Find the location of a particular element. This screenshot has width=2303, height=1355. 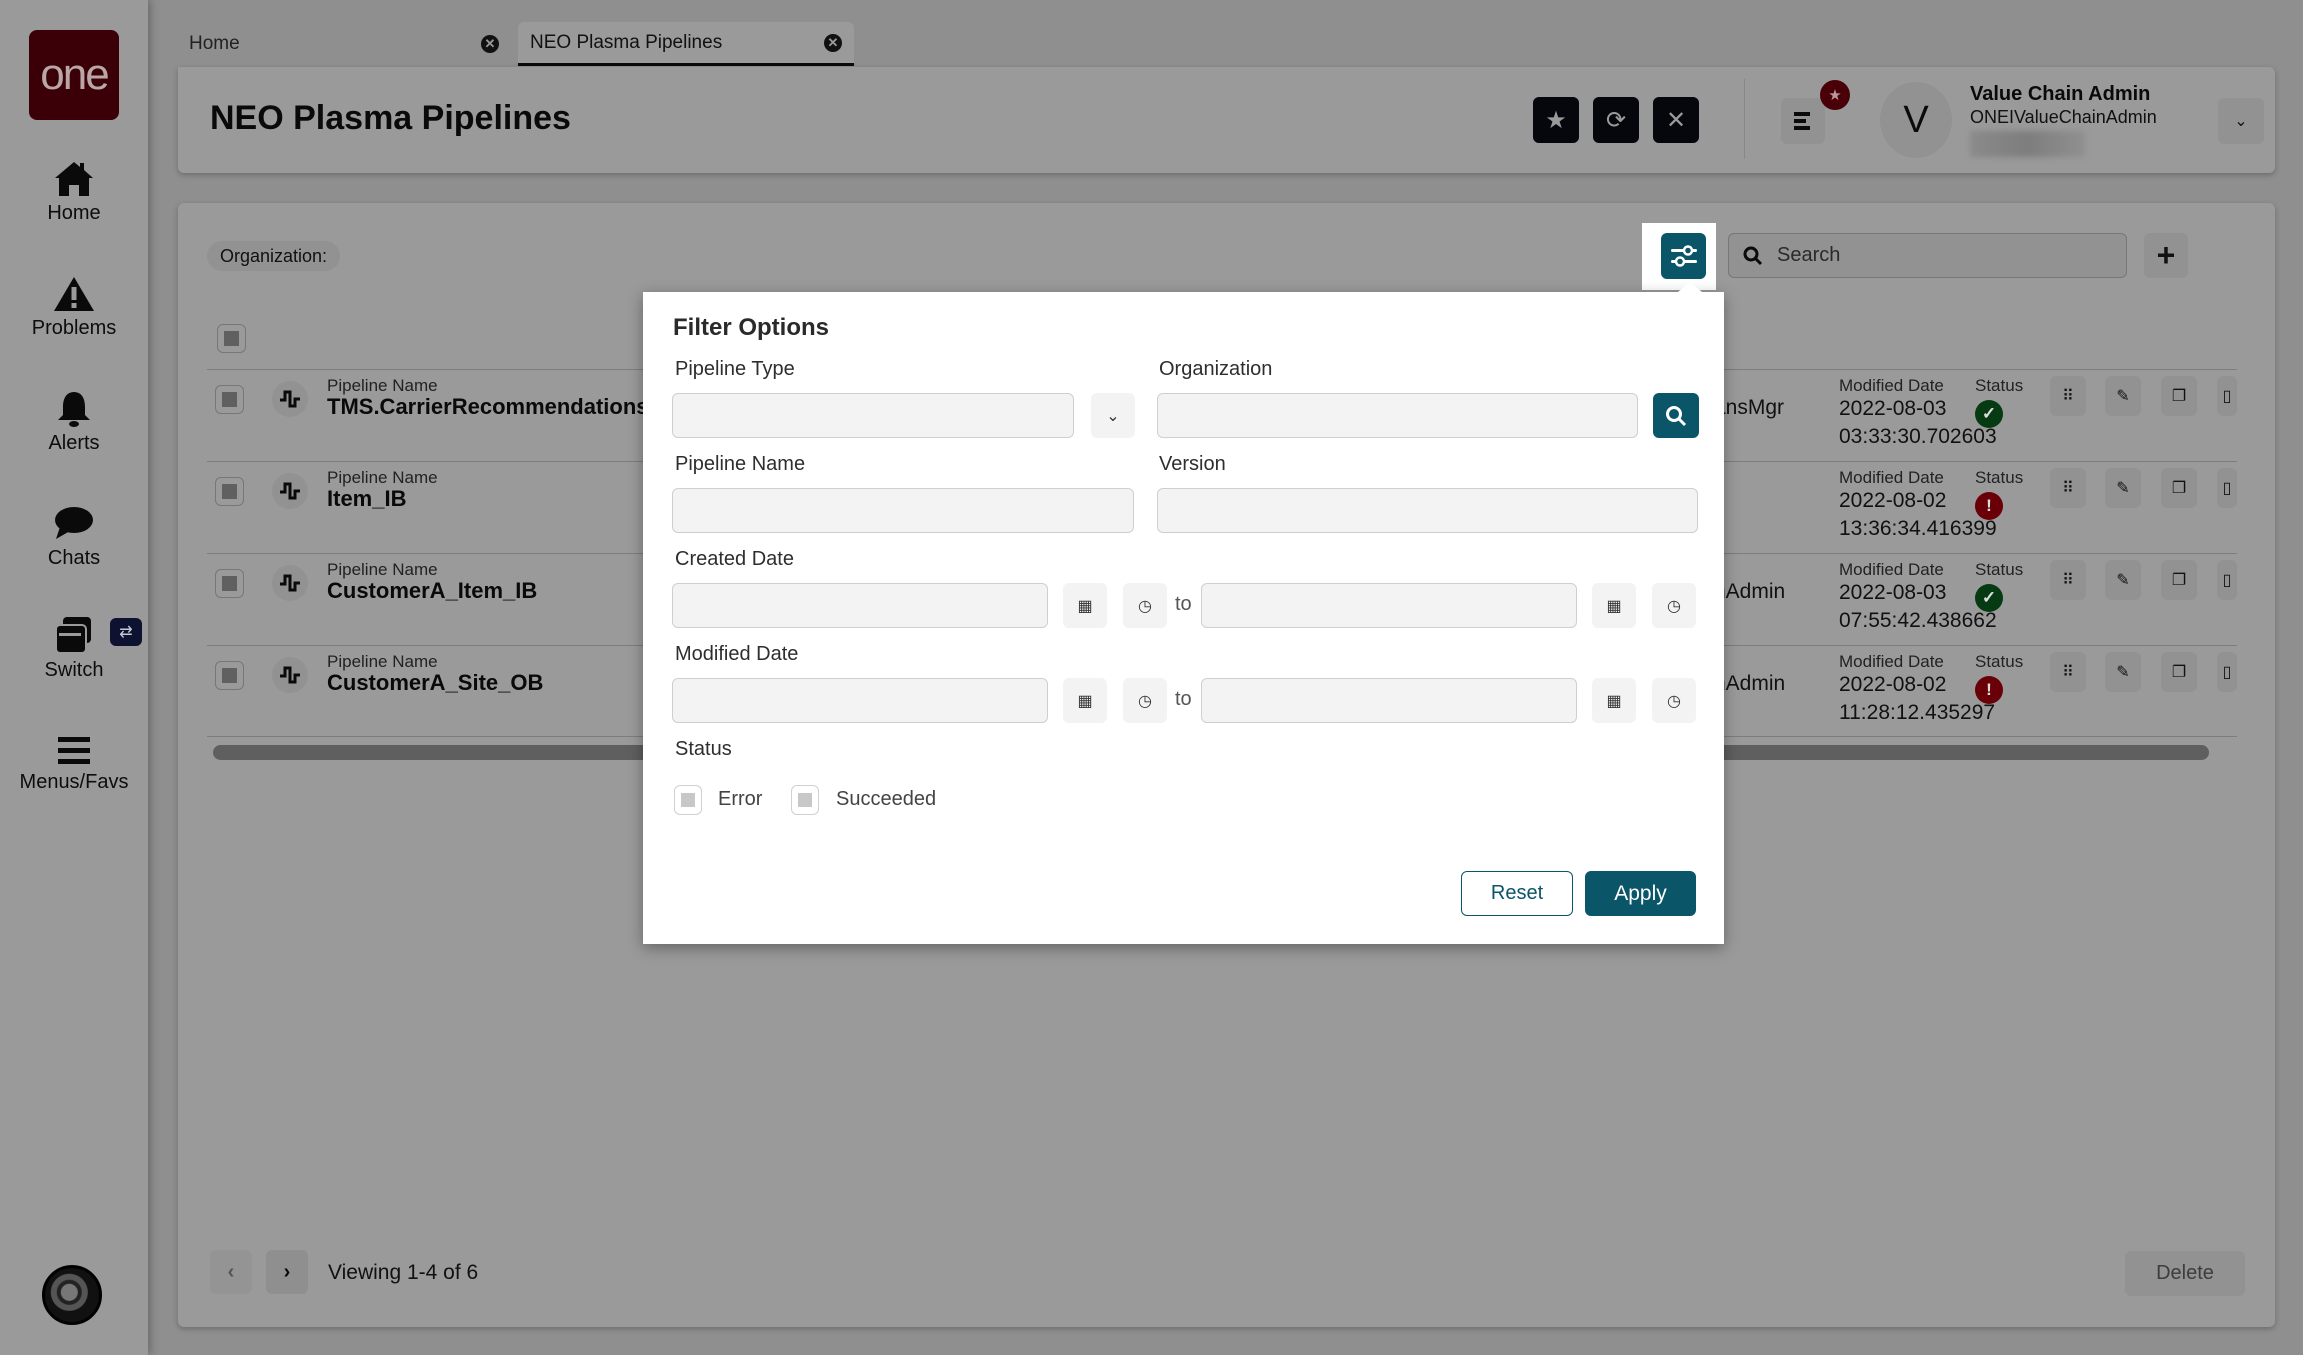

modified-from-calendar-button: ▦ is located at coordinates (1085, 700).